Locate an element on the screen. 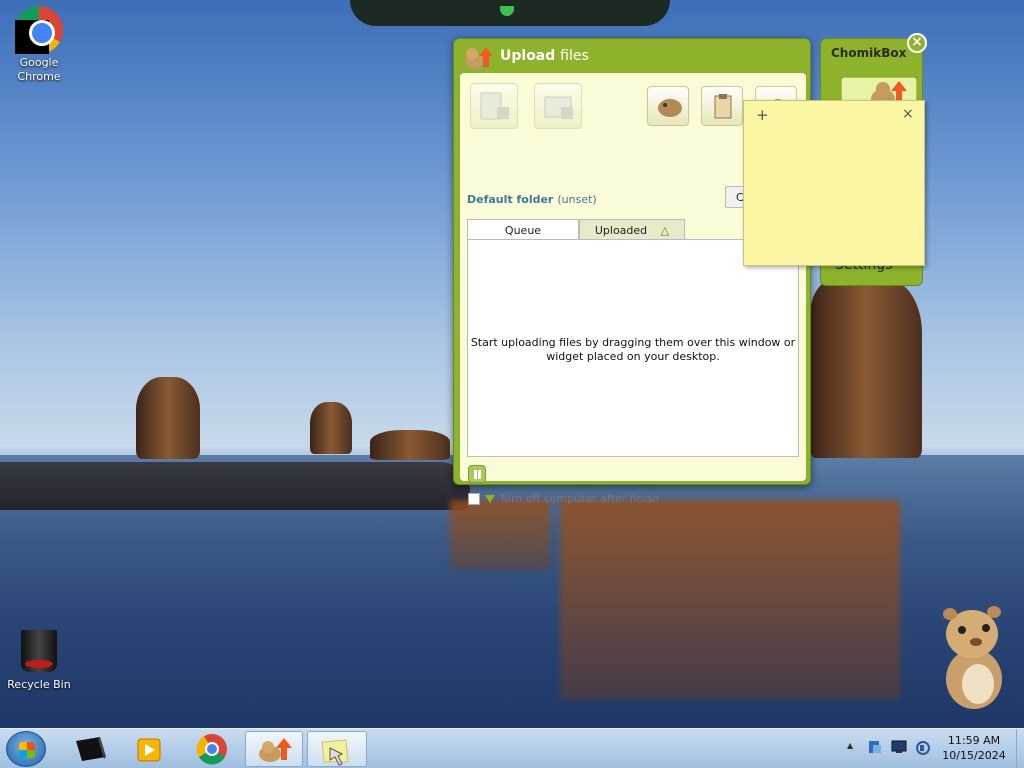  dock-indicator is located at coordinates (507, 11).